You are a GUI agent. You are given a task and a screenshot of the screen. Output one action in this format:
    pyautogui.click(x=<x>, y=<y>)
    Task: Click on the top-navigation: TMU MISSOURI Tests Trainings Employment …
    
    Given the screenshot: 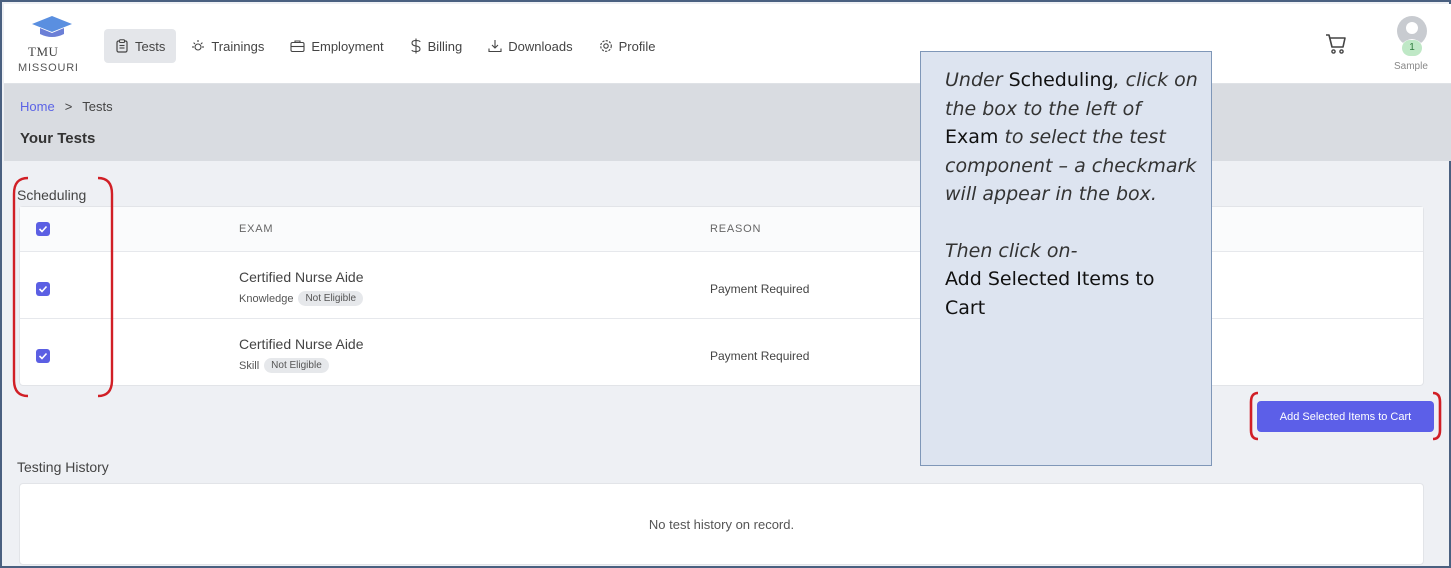 What is the action you would take?
    pyautogui.click(x=727, y=44)
    